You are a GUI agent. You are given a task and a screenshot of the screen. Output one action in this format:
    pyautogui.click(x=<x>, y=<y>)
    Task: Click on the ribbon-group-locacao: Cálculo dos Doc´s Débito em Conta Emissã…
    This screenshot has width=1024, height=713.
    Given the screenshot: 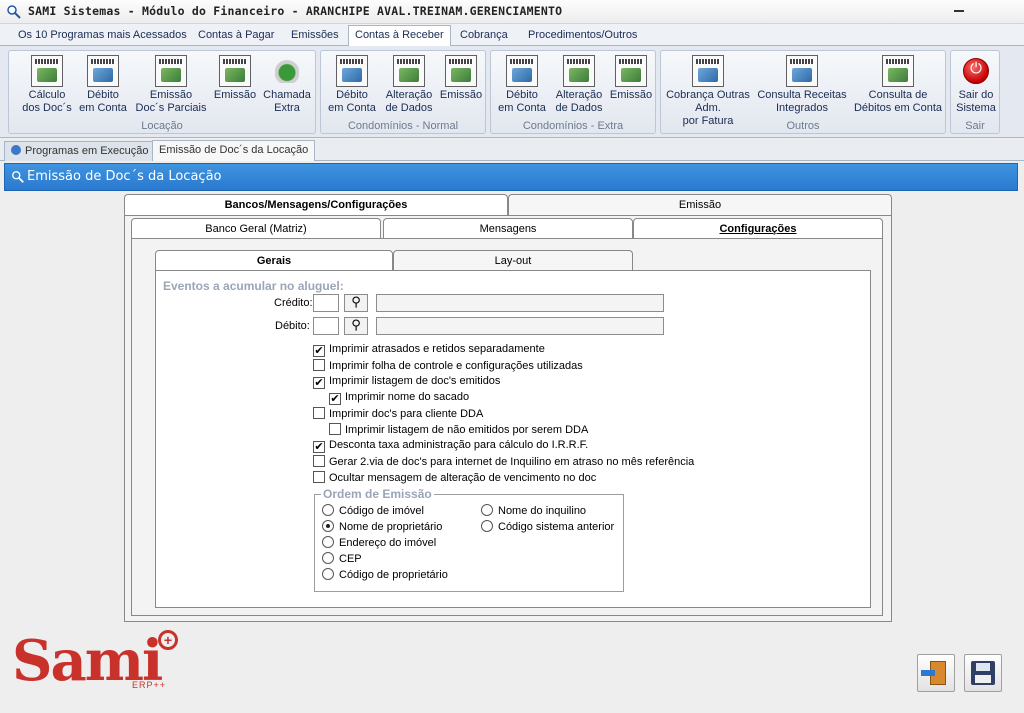 What is the action you would take?
    pyautogui.click(x=162, y=92)
    